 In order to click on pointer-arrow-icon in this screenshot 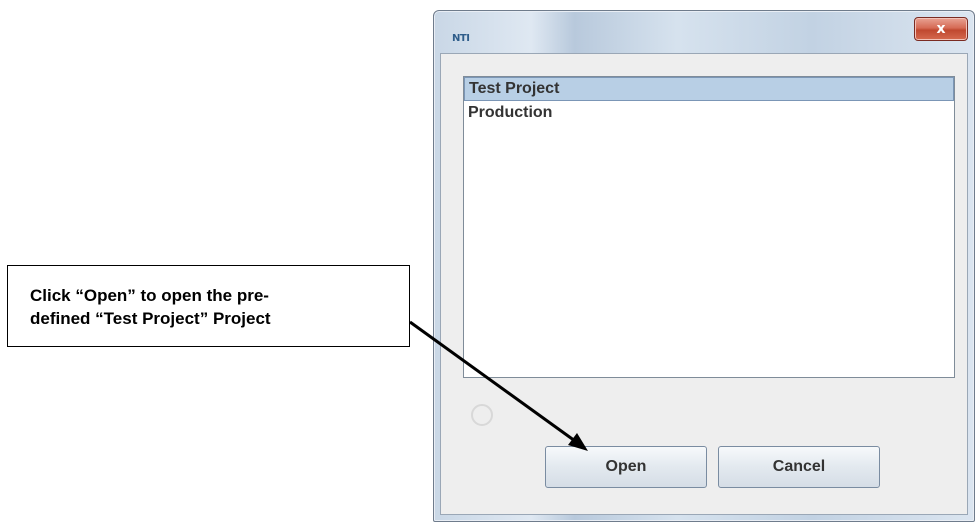, I will do `click(498, 385)`.